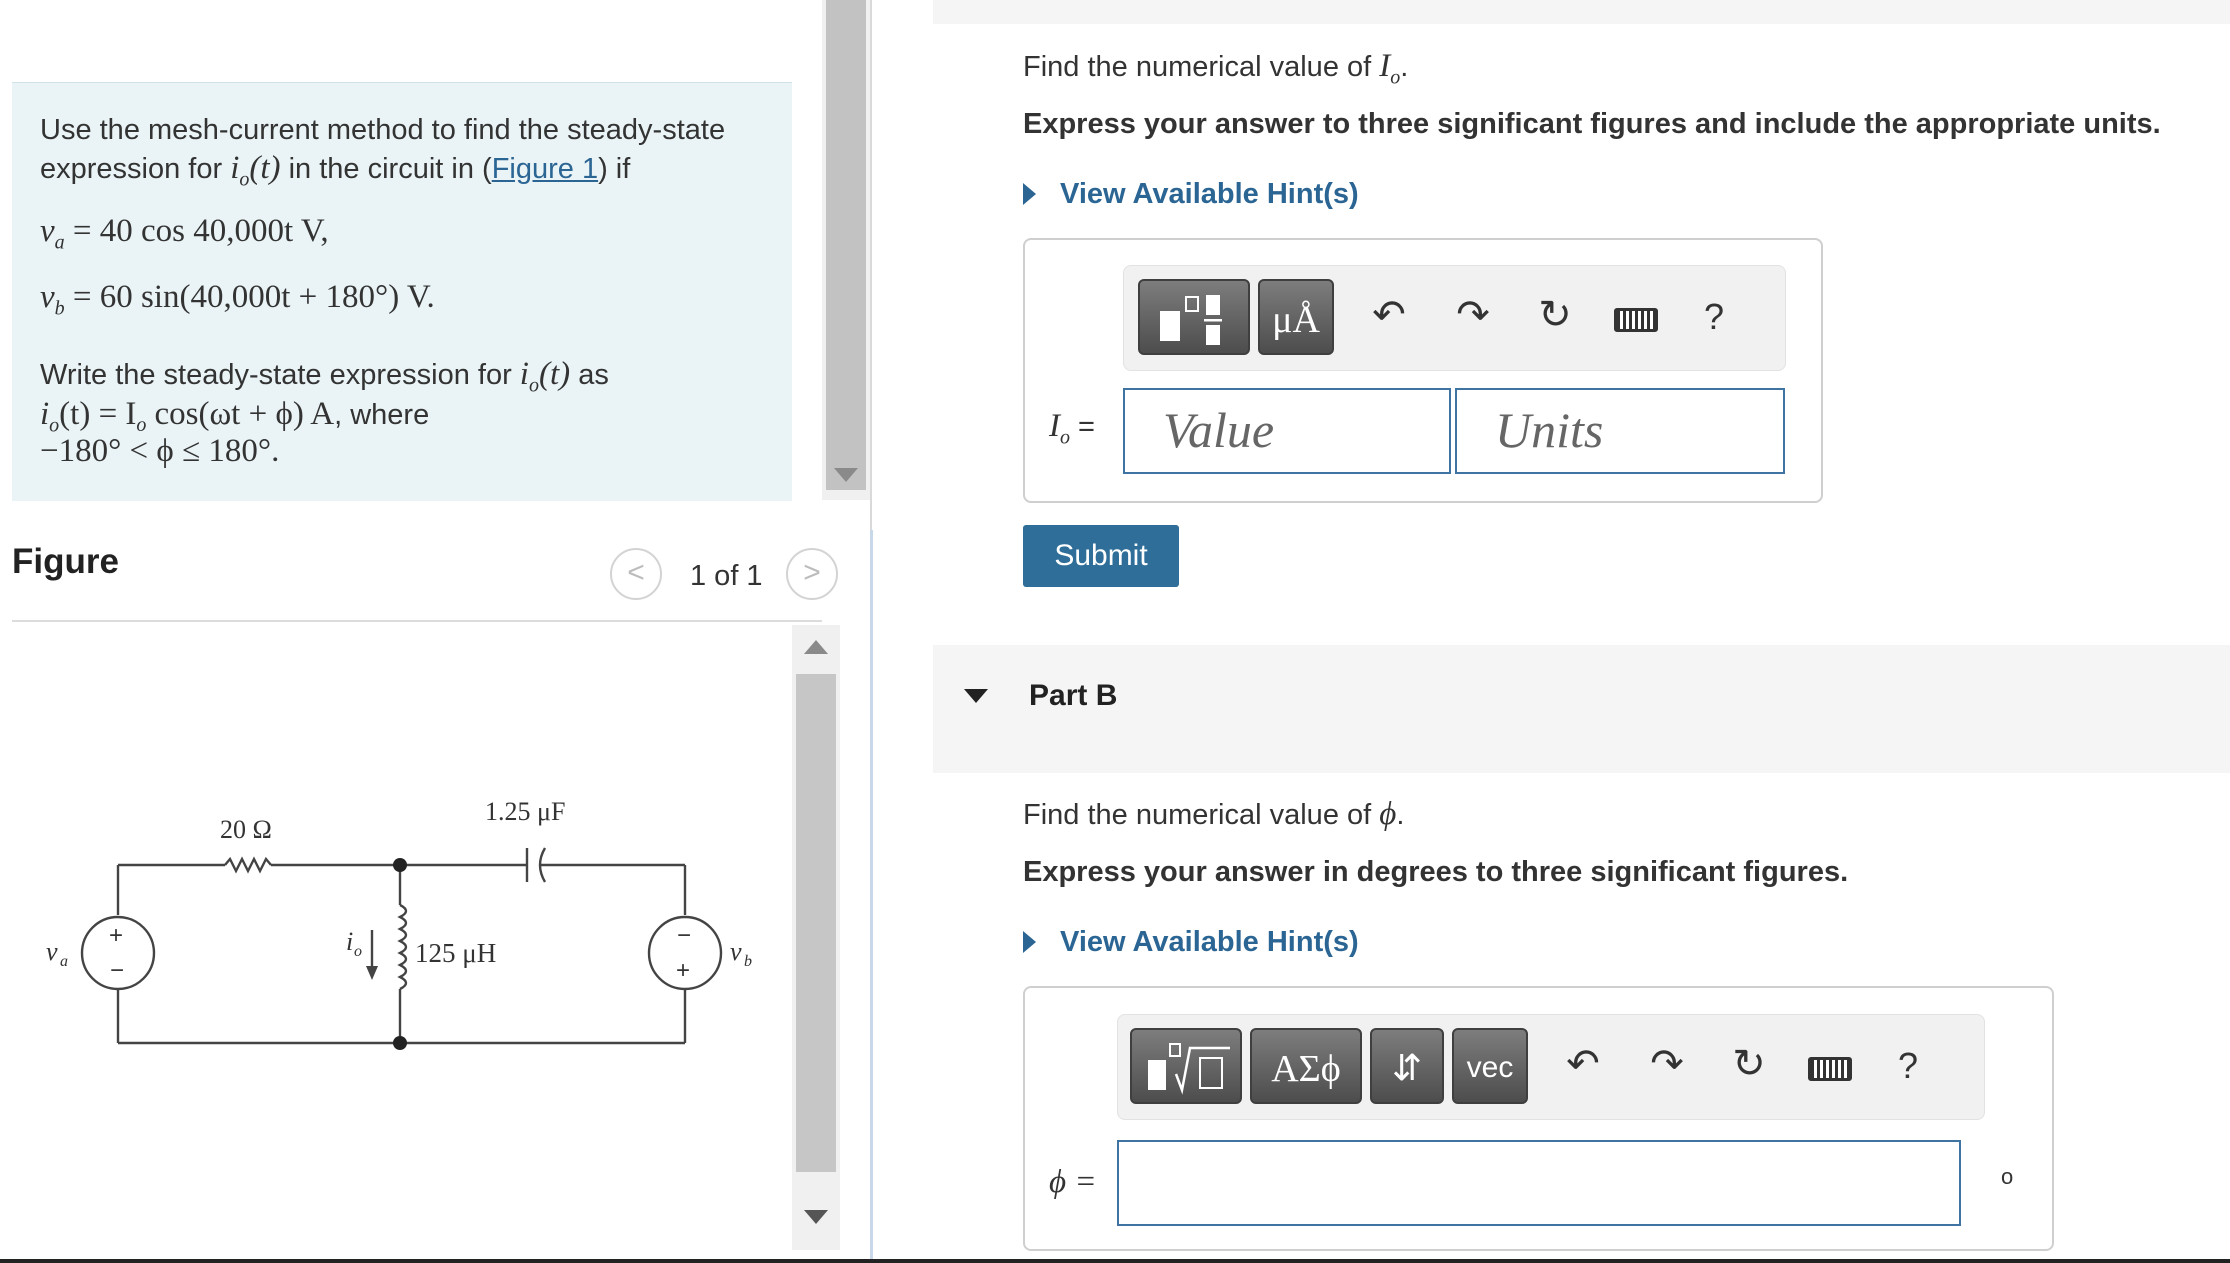  I want to click on part-b-answer-box: ΑΣϕ ⇵ vec ↶ ↷ ↻ ? ϕ = o, so click(1538, 1118).